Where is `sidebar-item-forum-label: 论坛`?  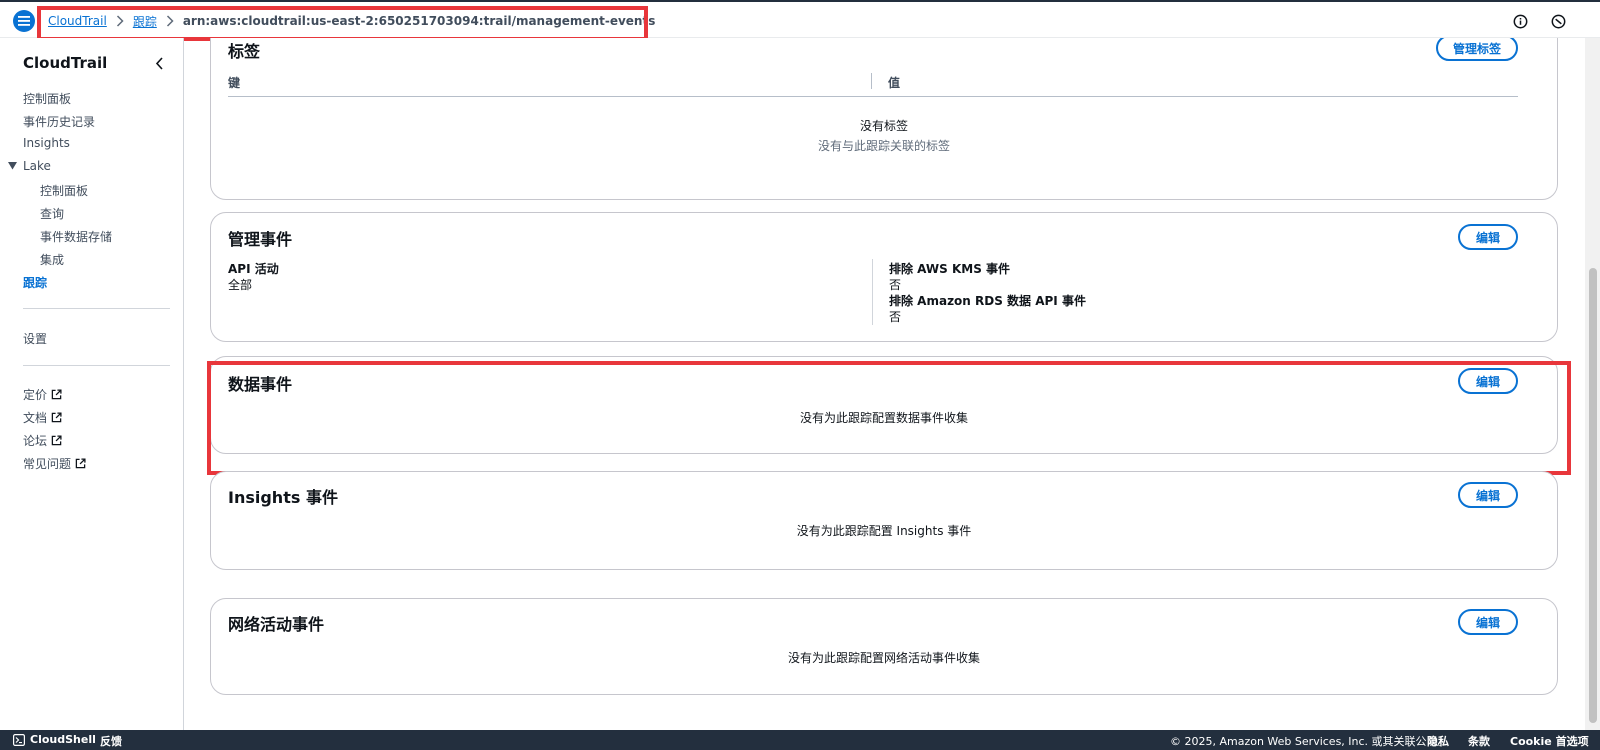
sidebar-item-forum-label: 论坛 is located at coordinates (35, 441).